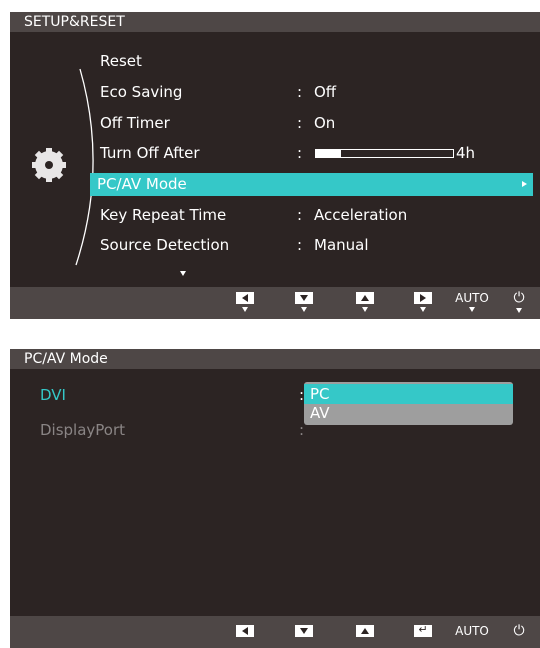 The height and width of the screenshot is (648, 540). I want to click on menu-item-label: Key Repeat Time, so click(163, 215).